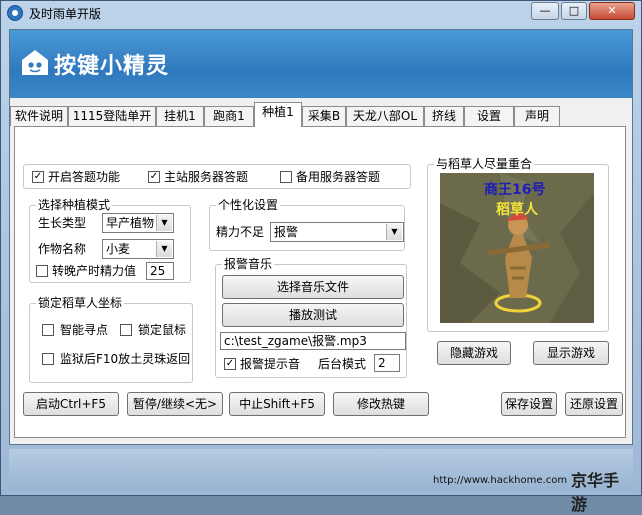 The image size is (642, 515). What do you see at coordinates (537, 116) in the screenshot?
I see `tab-statement: 声明` at bounding box center [537, 116].